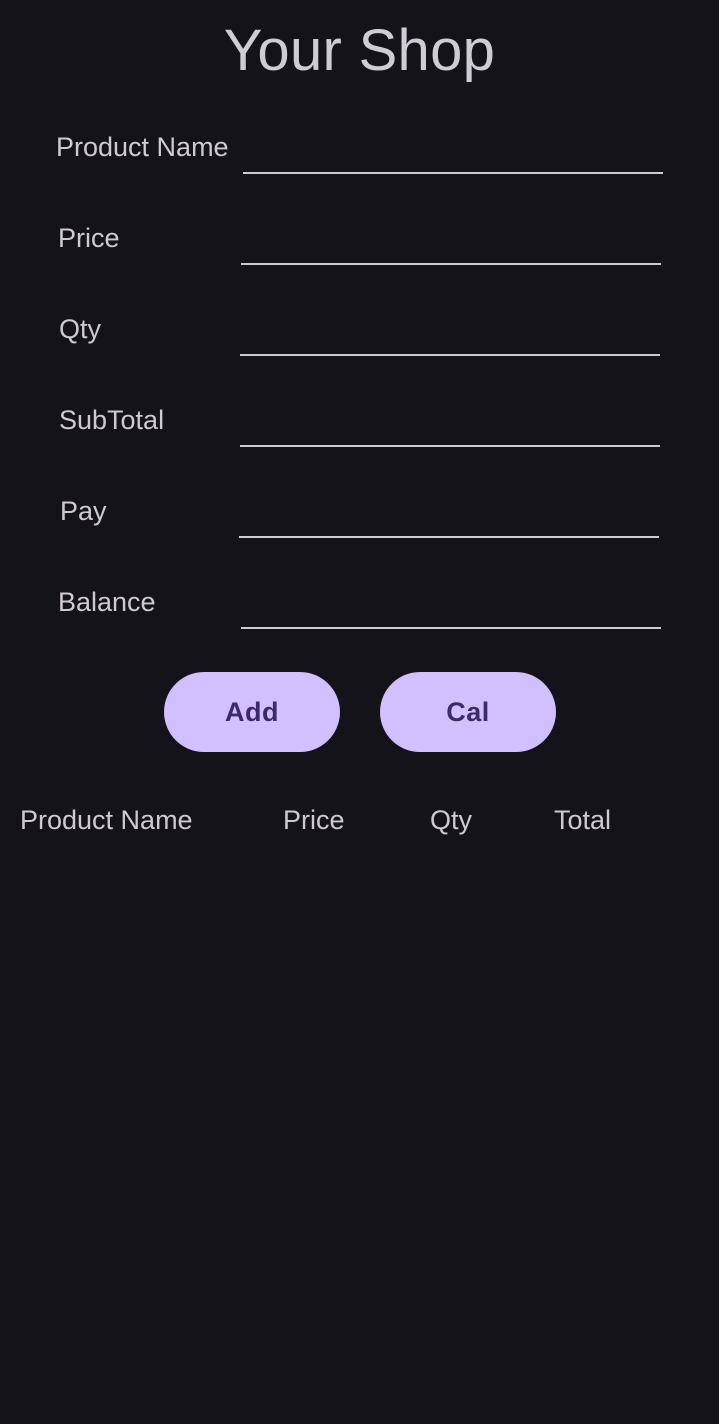  What do you see at coordinates (450, 425) in the screenshot?
I see `subtotal-input` at bounding box center [450, 425].